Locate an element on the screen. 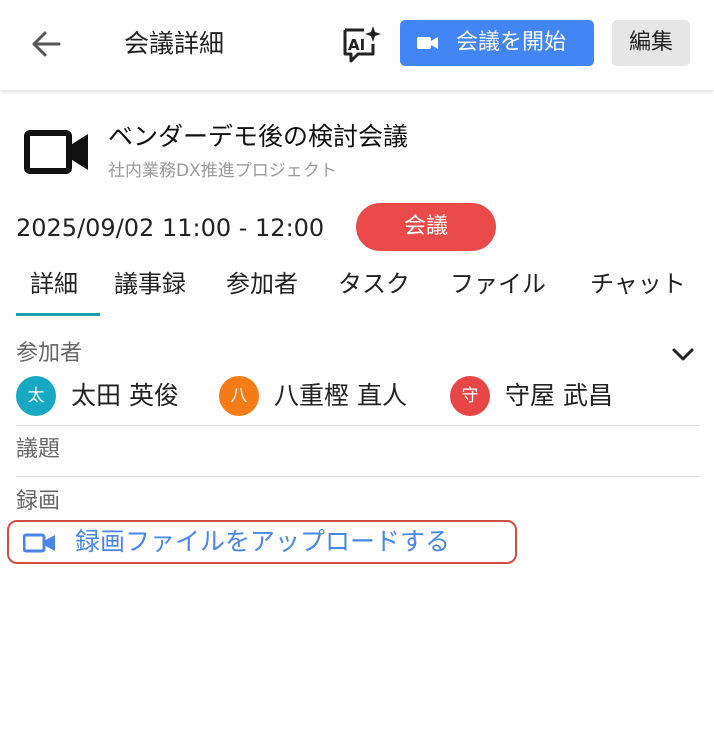  recording-label: 録画 is located at coordinates (38, 501).